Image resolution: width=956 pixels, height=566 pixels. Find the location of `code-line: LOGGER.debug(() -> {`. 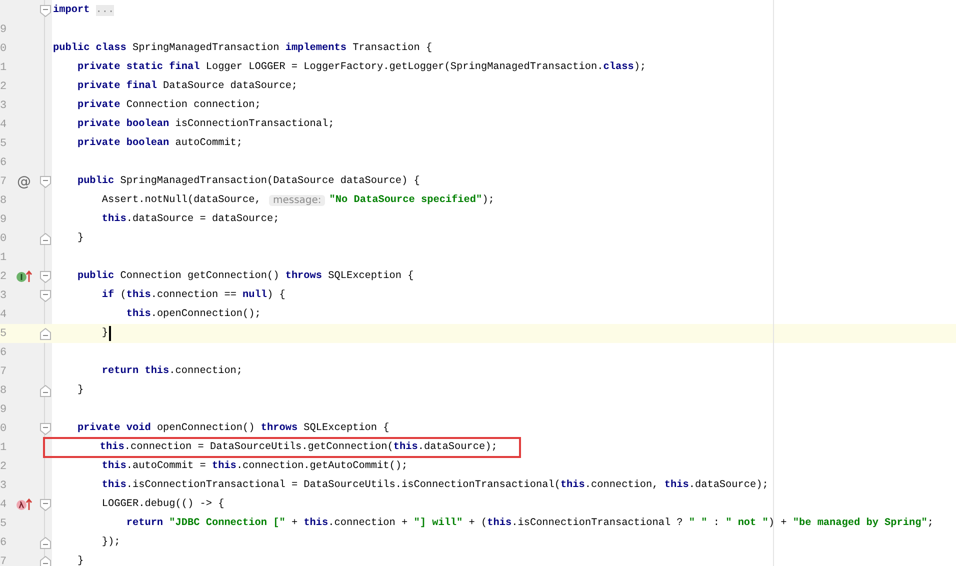

code-line: LOGGER.debug(() -> { is located at coordinates (163, 505).